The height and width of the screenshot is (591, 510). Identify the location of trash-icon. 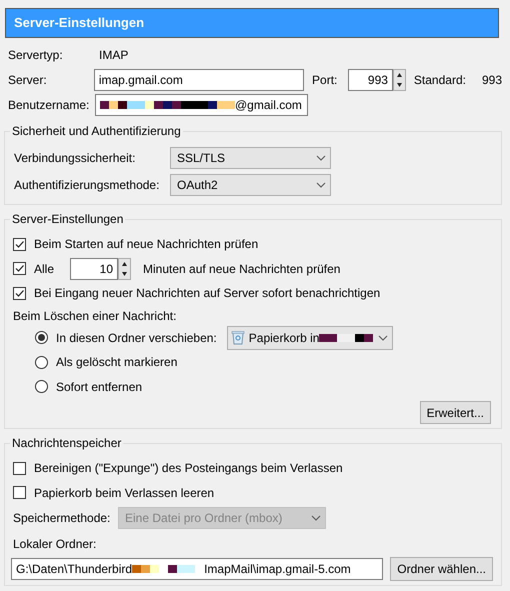
(237, 338).